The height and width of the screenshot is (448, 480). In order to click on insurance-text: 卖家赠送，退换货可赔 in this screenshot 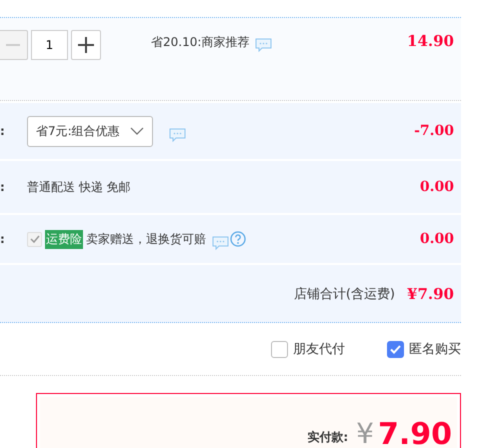, I will do `click(146, 239)`.